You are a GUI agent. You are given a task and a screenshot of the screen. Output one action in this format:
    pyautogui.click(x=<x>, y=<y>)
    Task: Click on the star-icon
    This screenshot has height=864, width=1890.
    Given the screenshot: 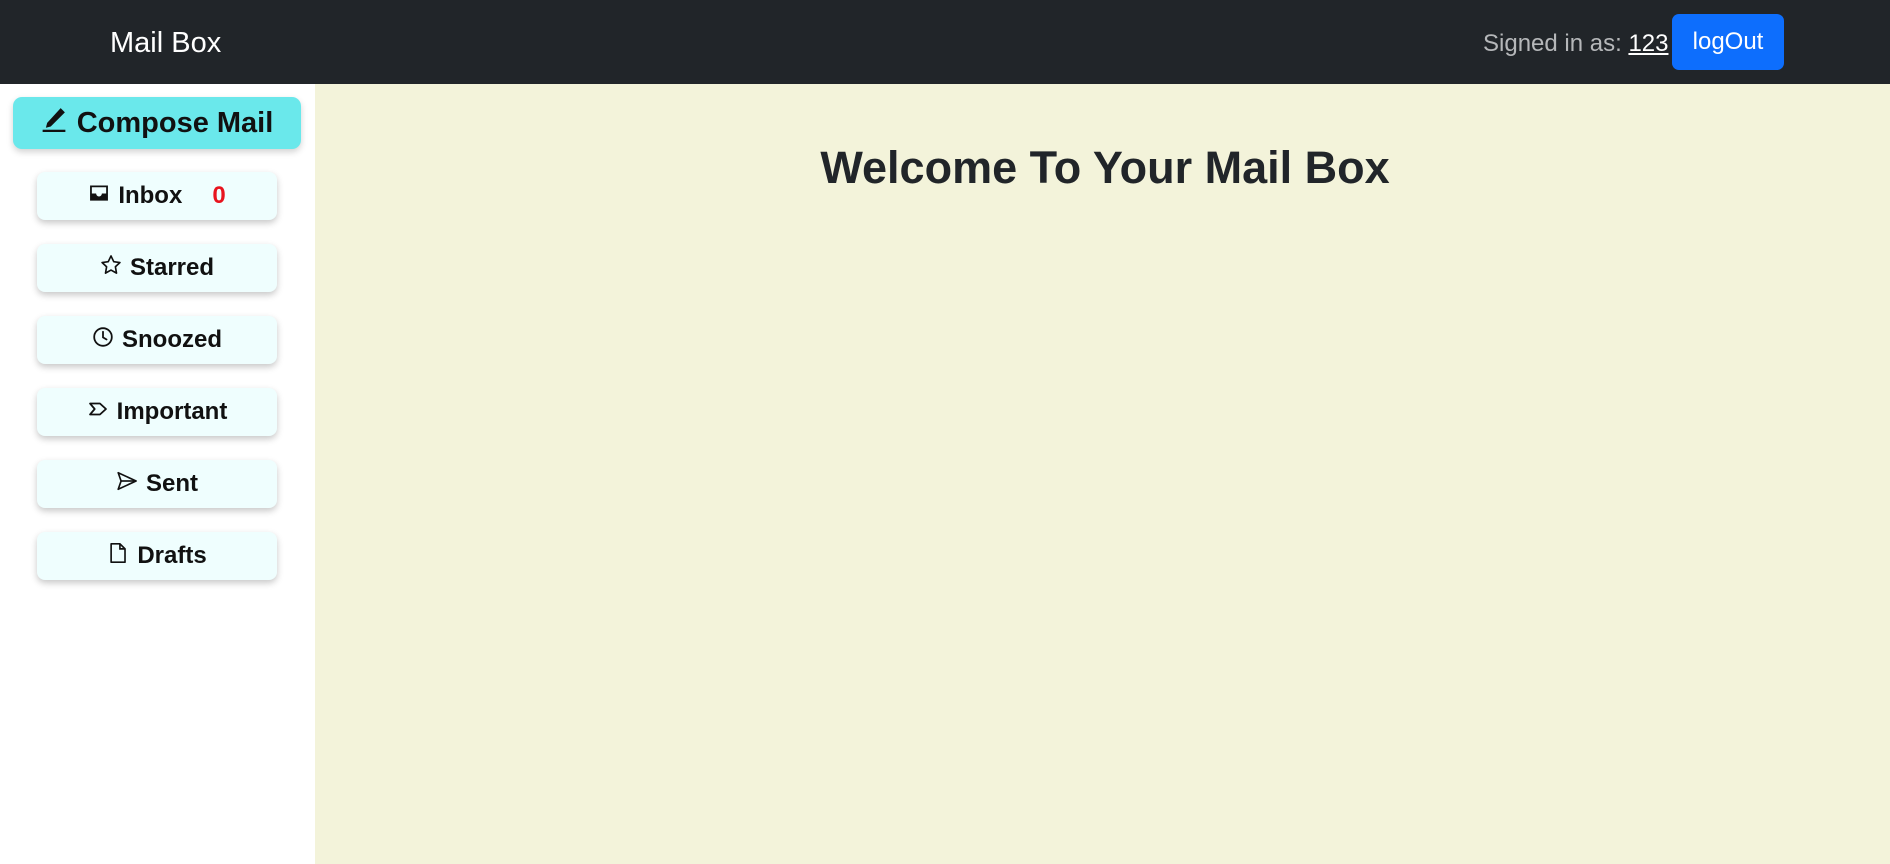 What is the action you would take?
    pyautogui.click(x=111, y=268)
    